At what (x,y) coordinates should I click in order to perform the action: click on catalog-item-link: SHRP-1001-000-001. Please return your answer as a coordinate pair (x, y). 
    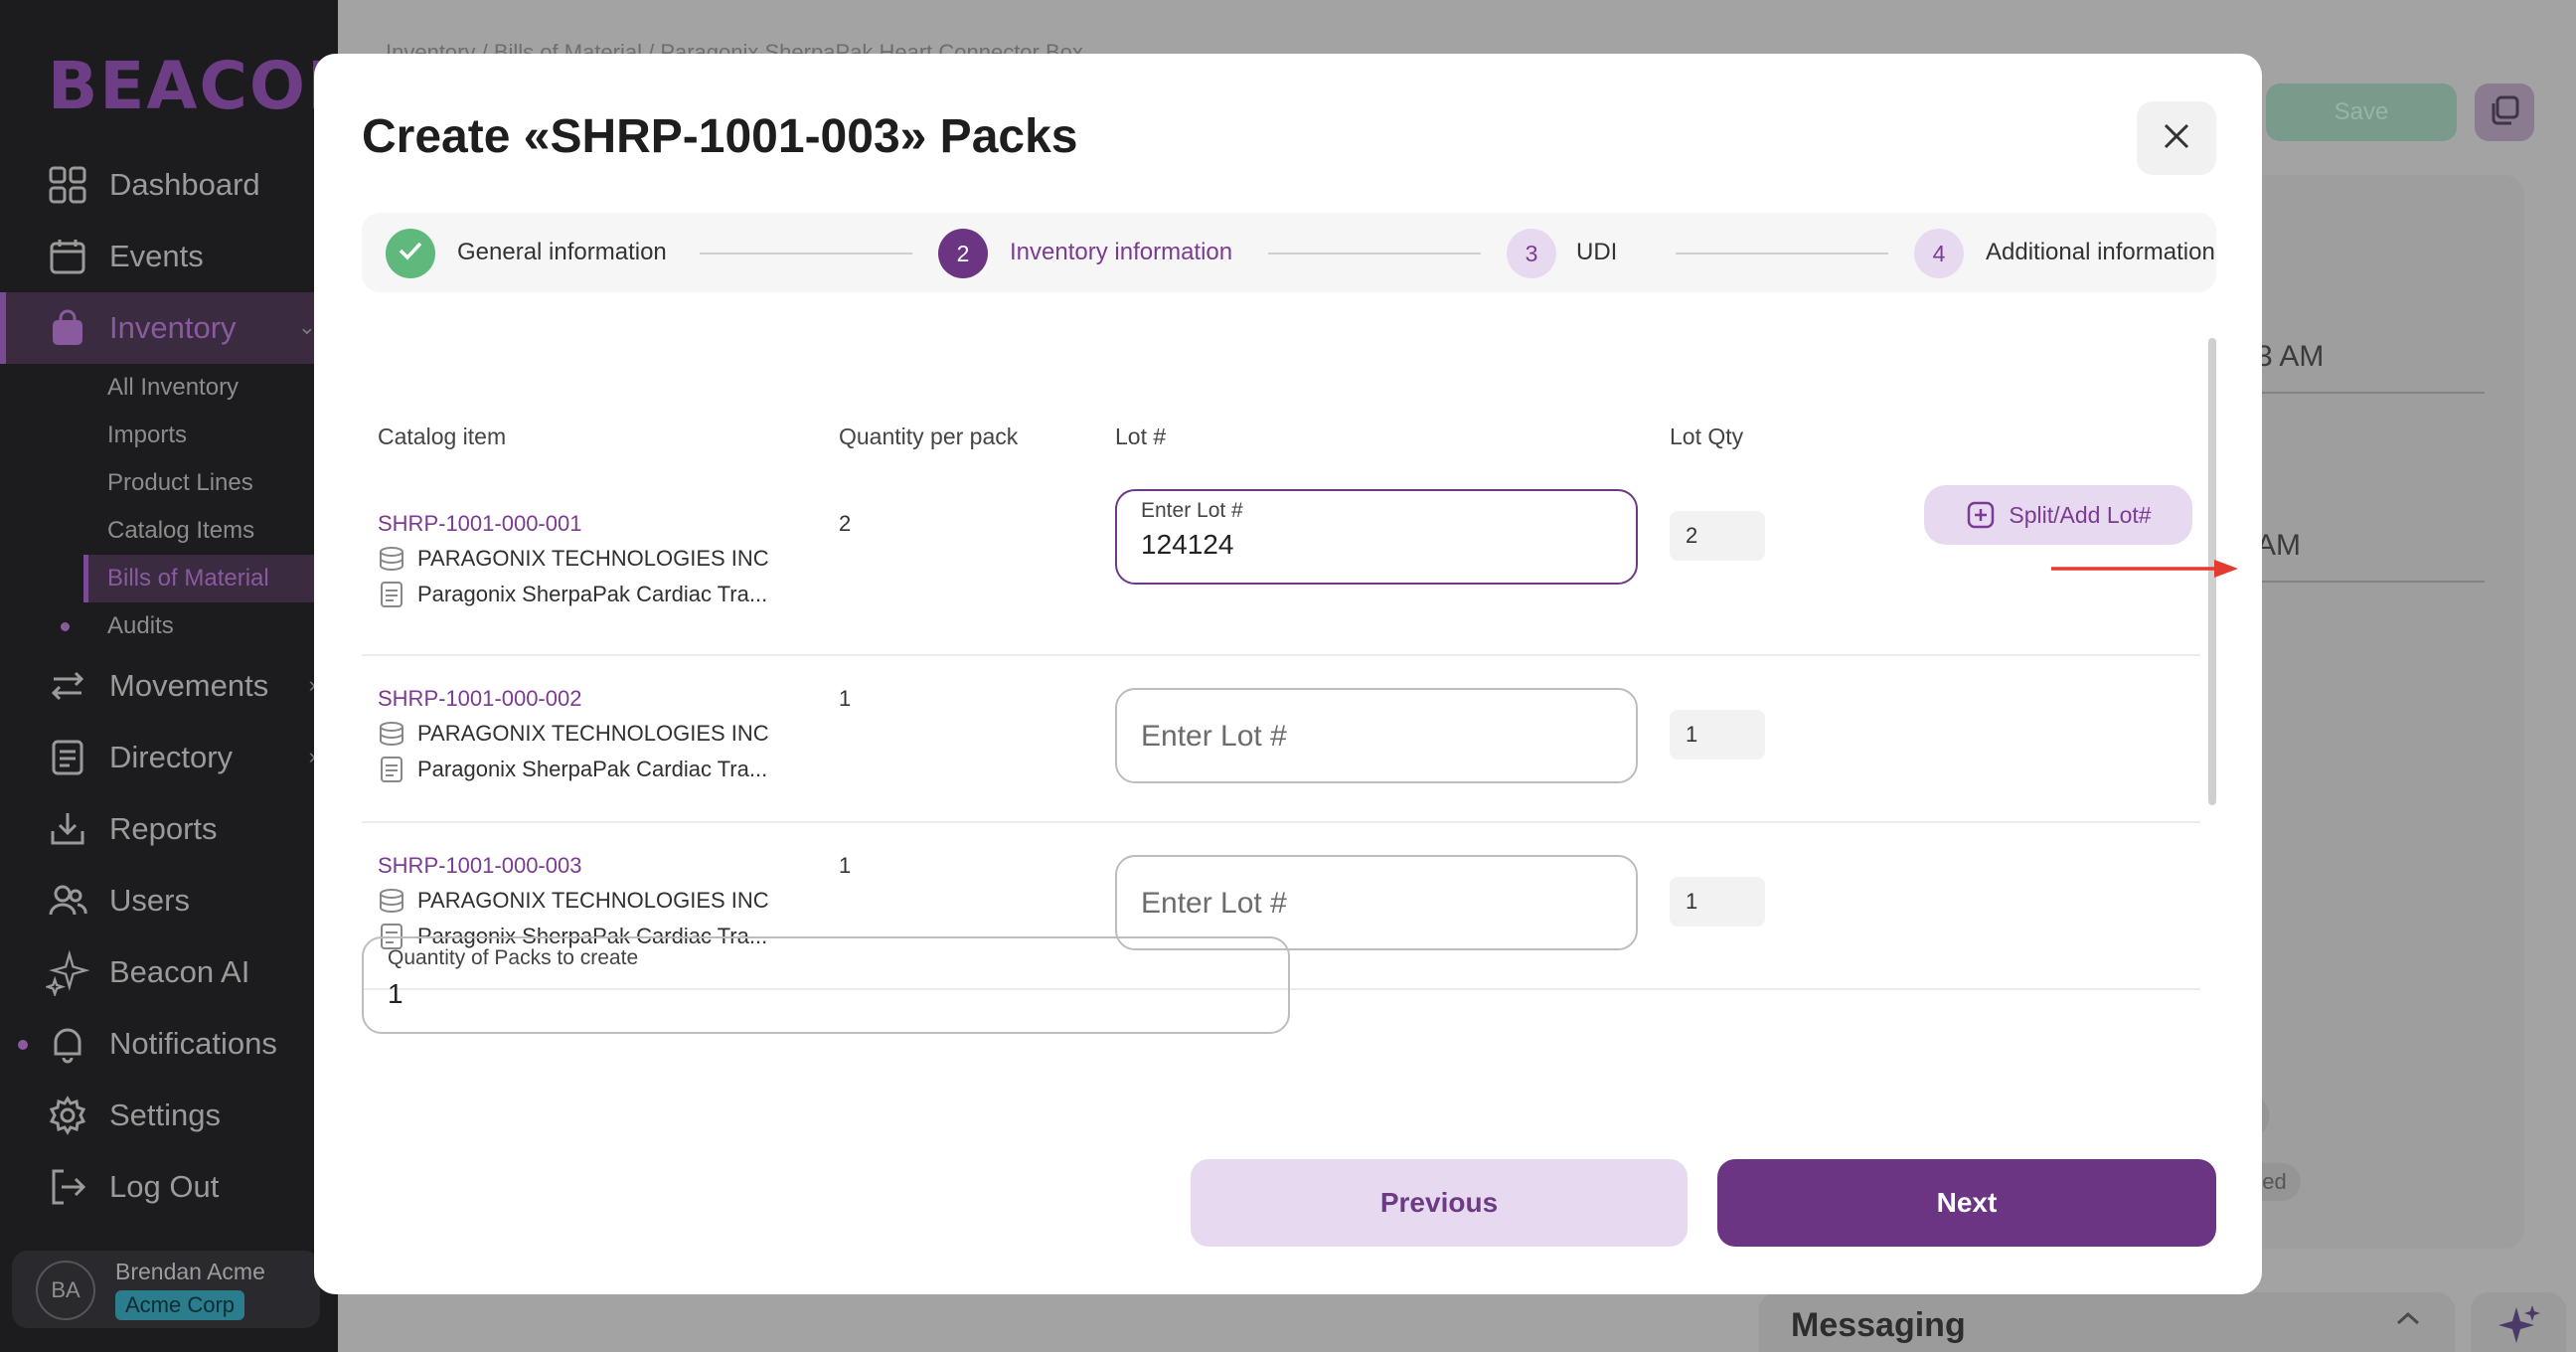
    Looking at the image, I should click on (479, 524).